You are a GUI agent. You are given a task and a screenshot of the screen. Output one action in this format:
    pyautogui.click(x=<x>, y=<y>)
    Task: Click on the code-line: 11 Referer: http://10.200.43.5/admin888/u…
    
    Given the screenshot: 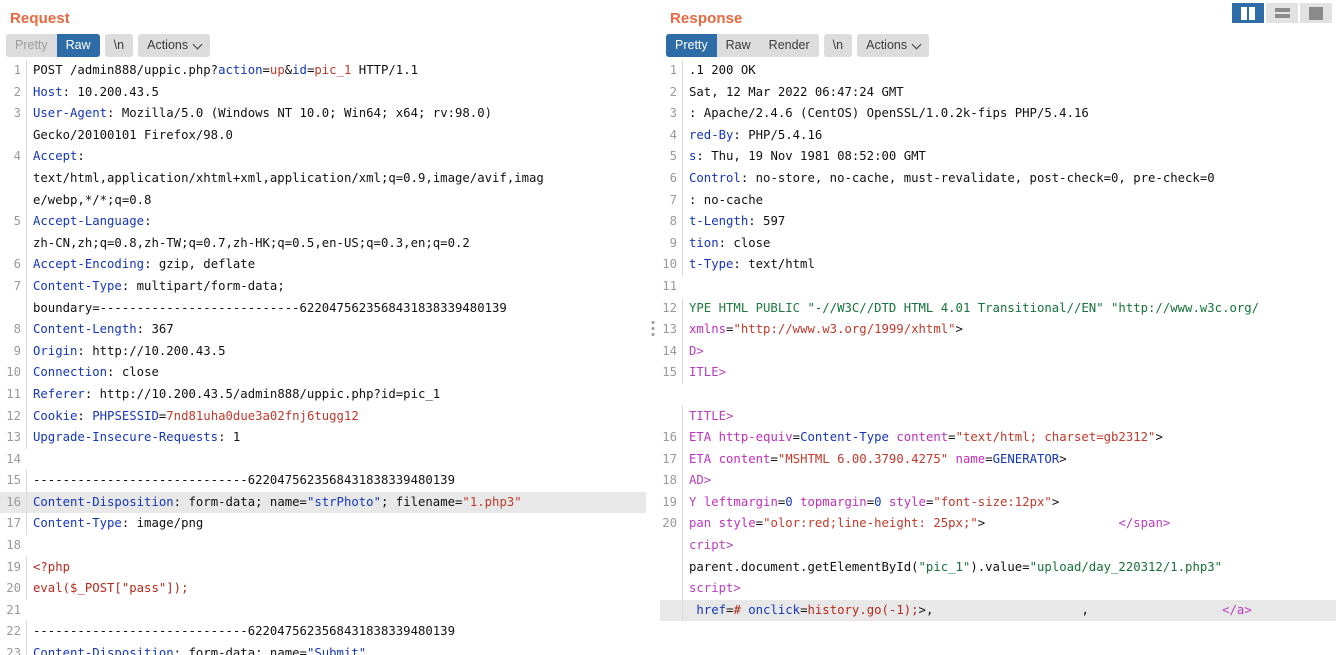 What is the action you would take?
    pyautogui.click(x=323, y=394)
    